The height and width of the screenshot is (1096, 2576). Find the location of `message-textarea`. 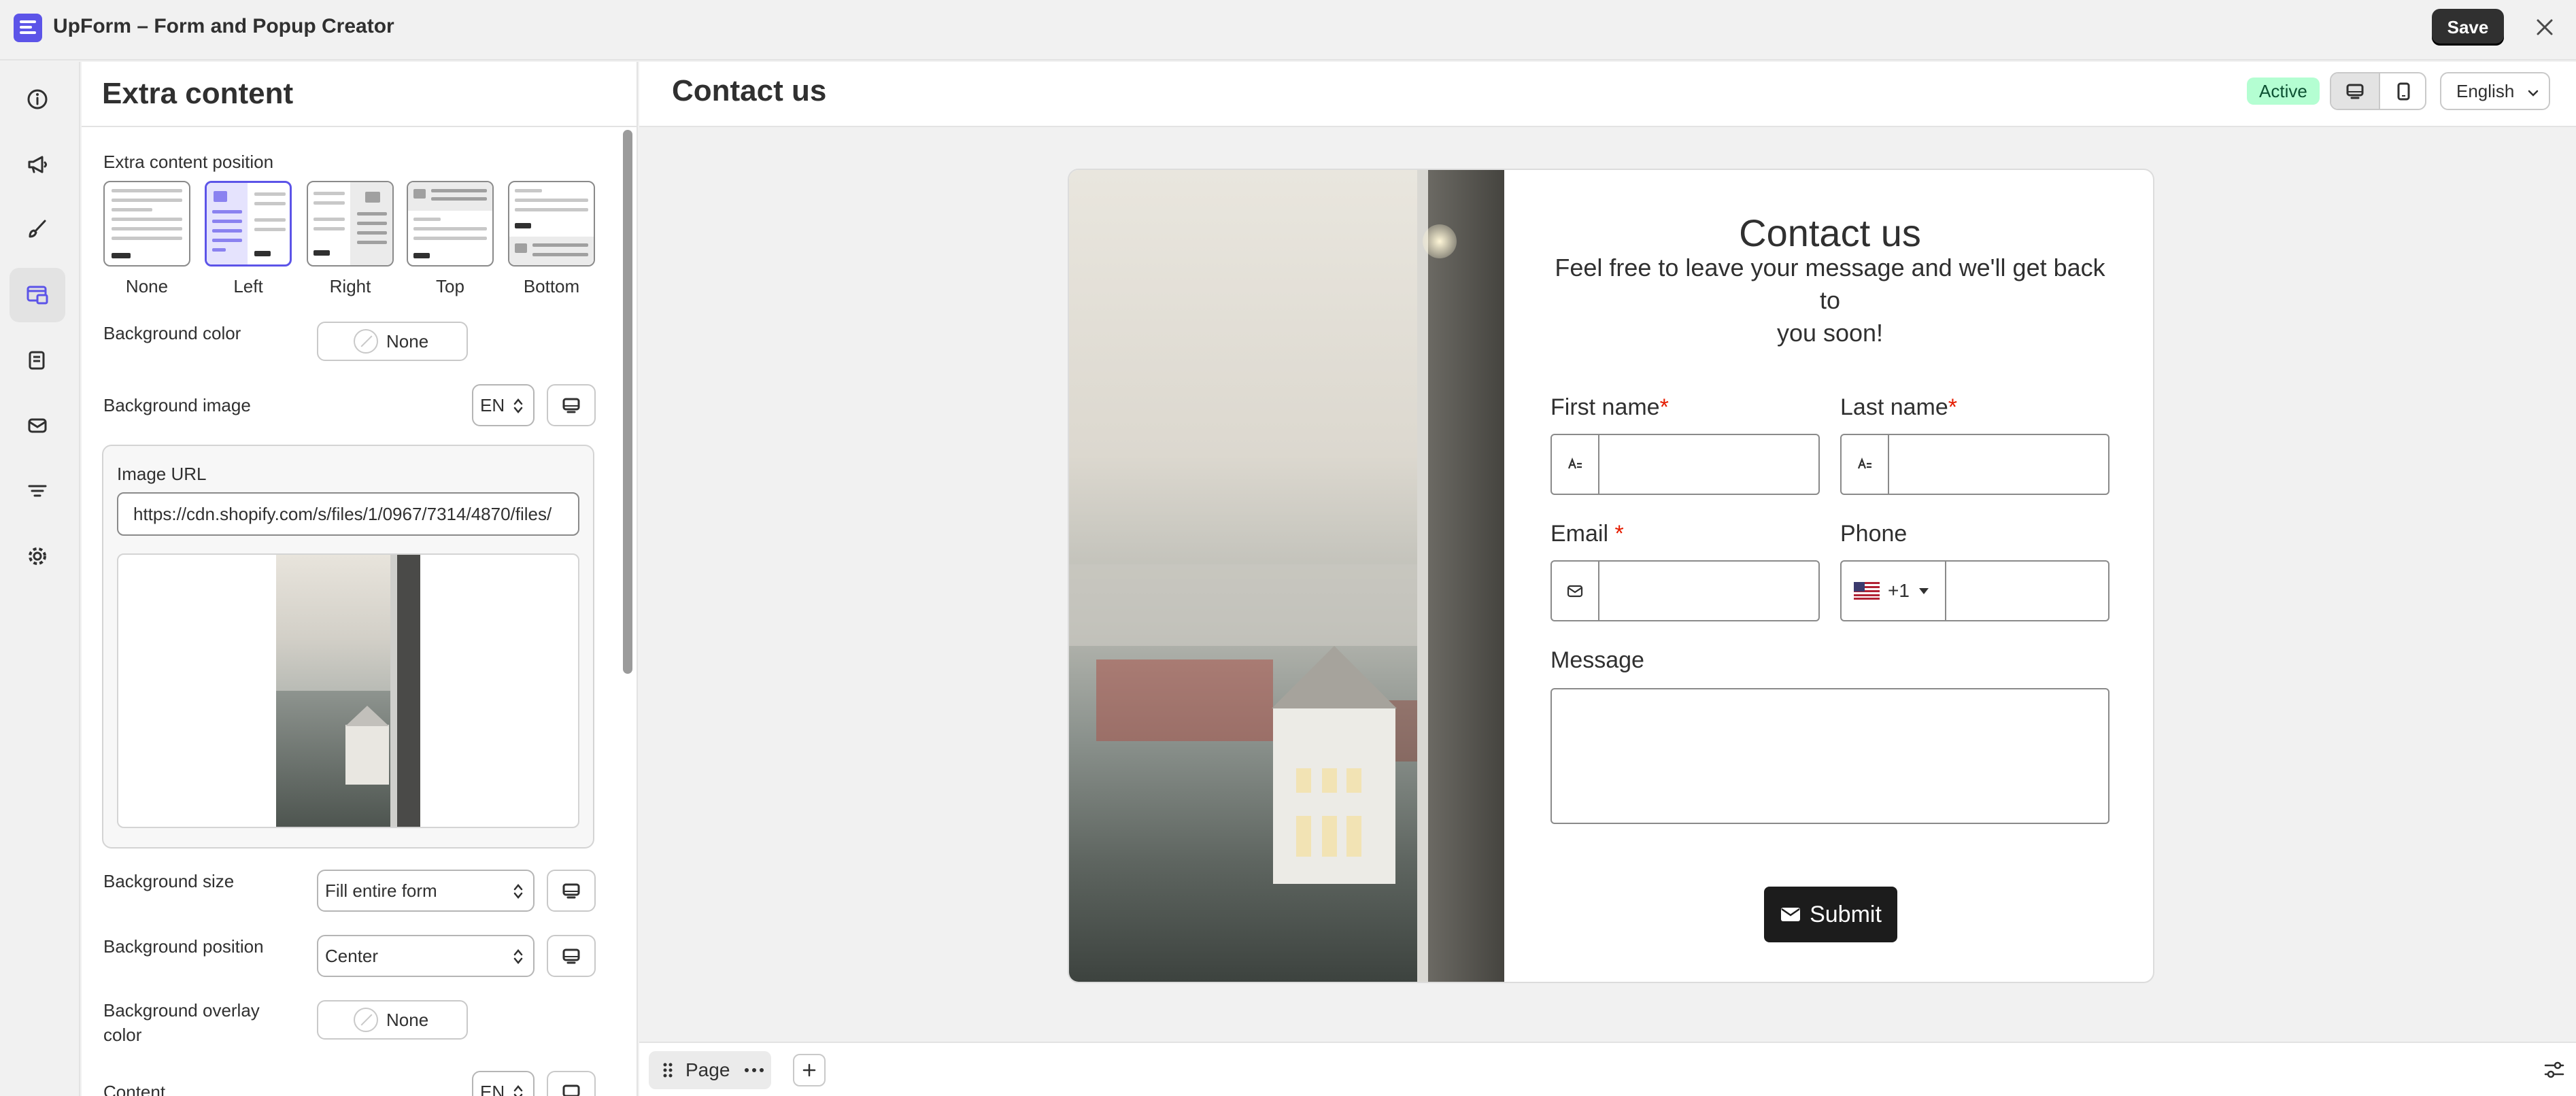

message-textarea is located at coordinates (1829, 756).